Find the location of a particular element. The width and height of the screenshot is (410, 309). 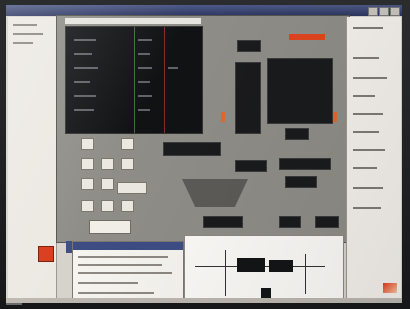

brand-logo is located at coordinates (307, 37).